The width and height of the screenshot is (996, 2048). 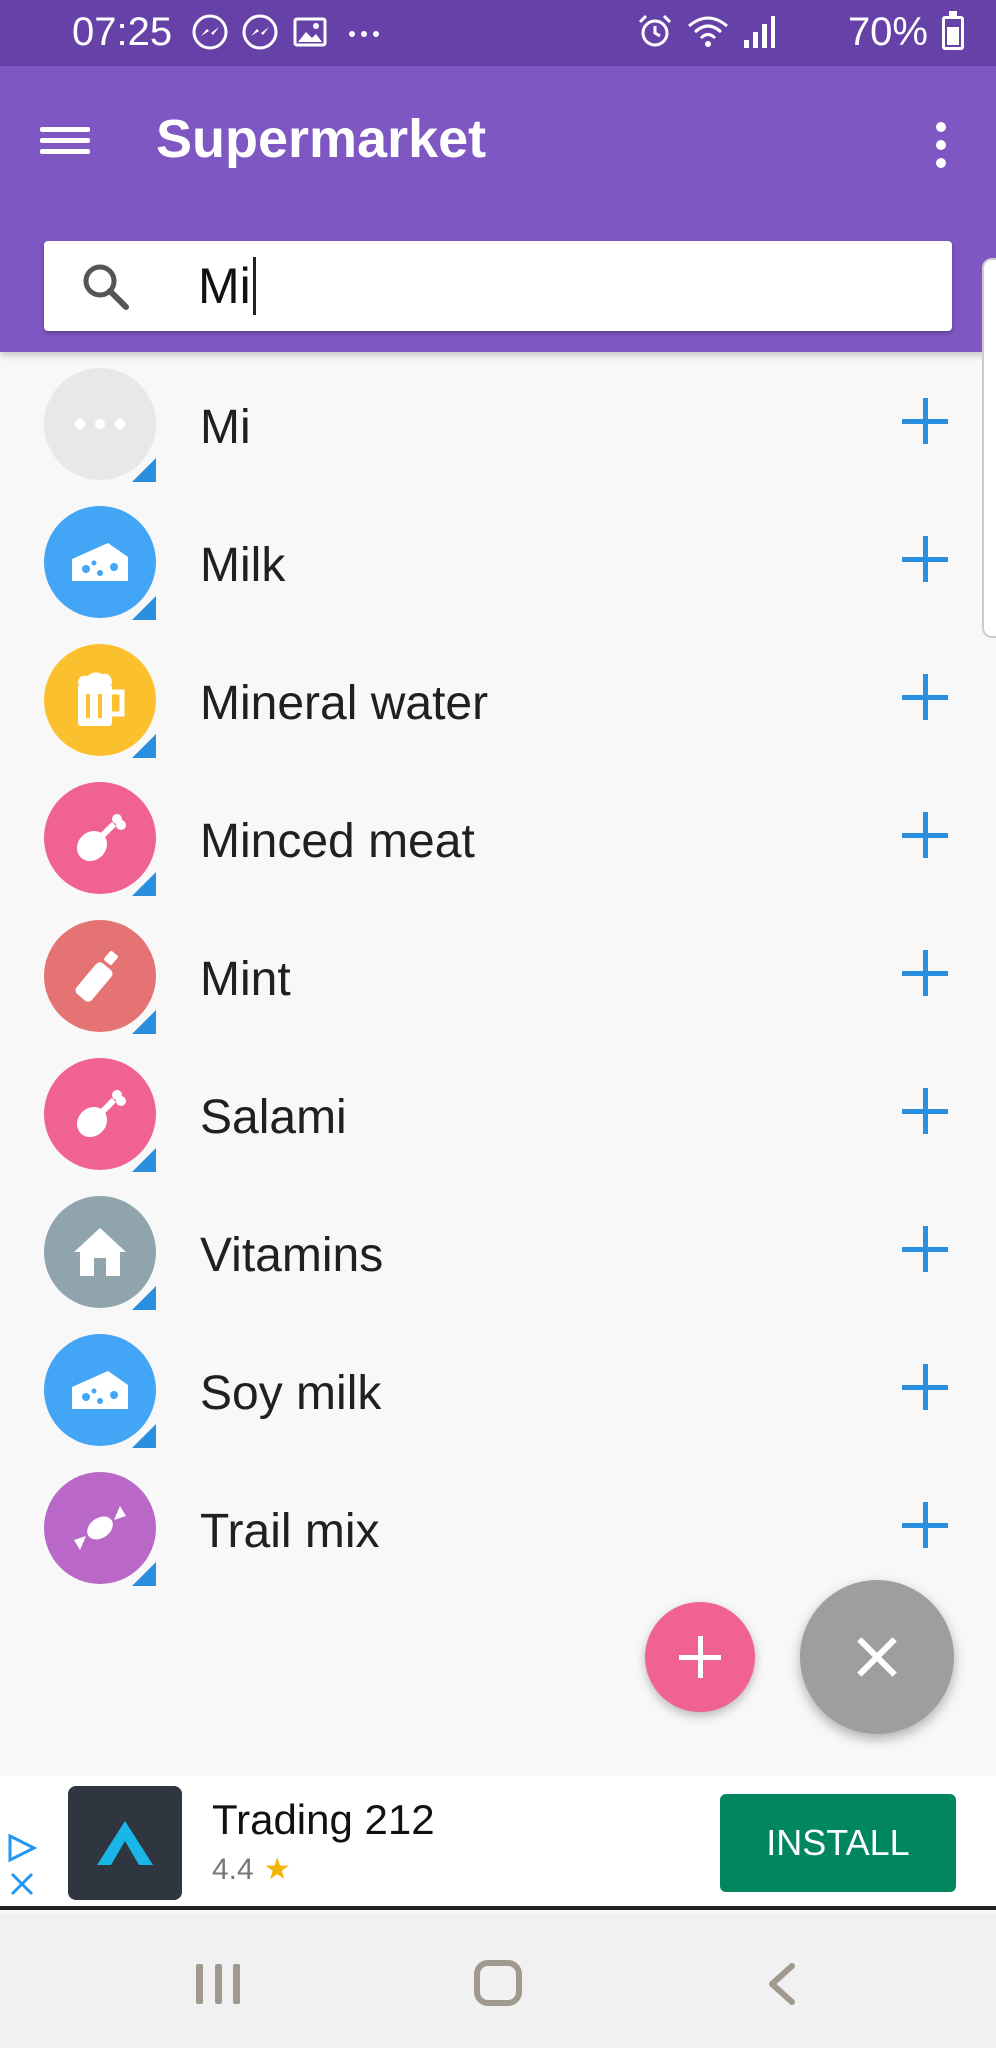 I want to click on battery-percent: 70%, so click(x=887, y=32).